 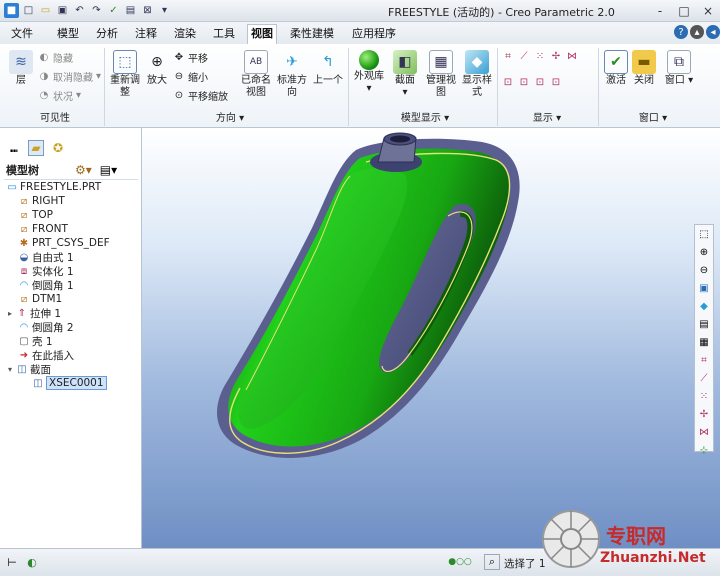 What do you see at coordinates (62, 10) in the screenshot?
I see `save-icon: ▣` at bounding box center [62, 10].